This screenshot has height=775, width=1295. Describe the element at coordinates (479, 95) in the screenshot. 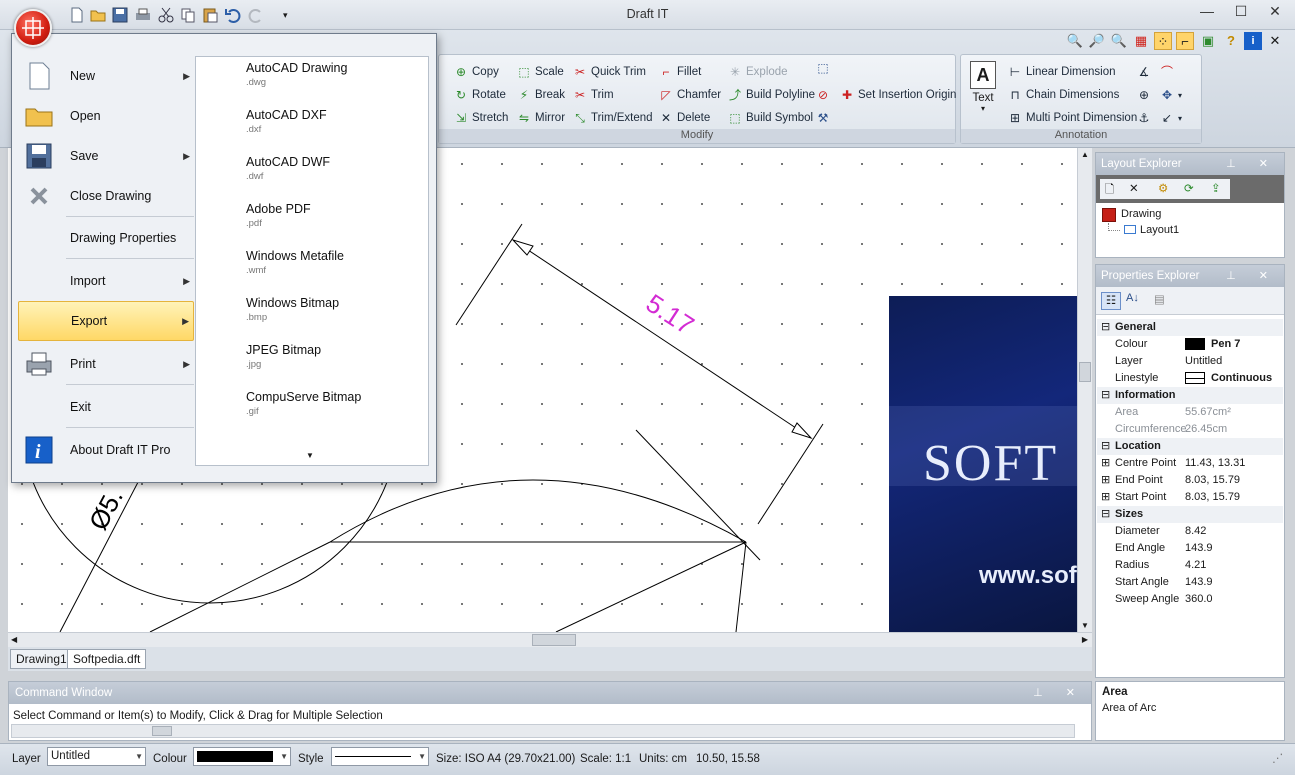

I see `rotate-button: ↻ Rotate` at that location.